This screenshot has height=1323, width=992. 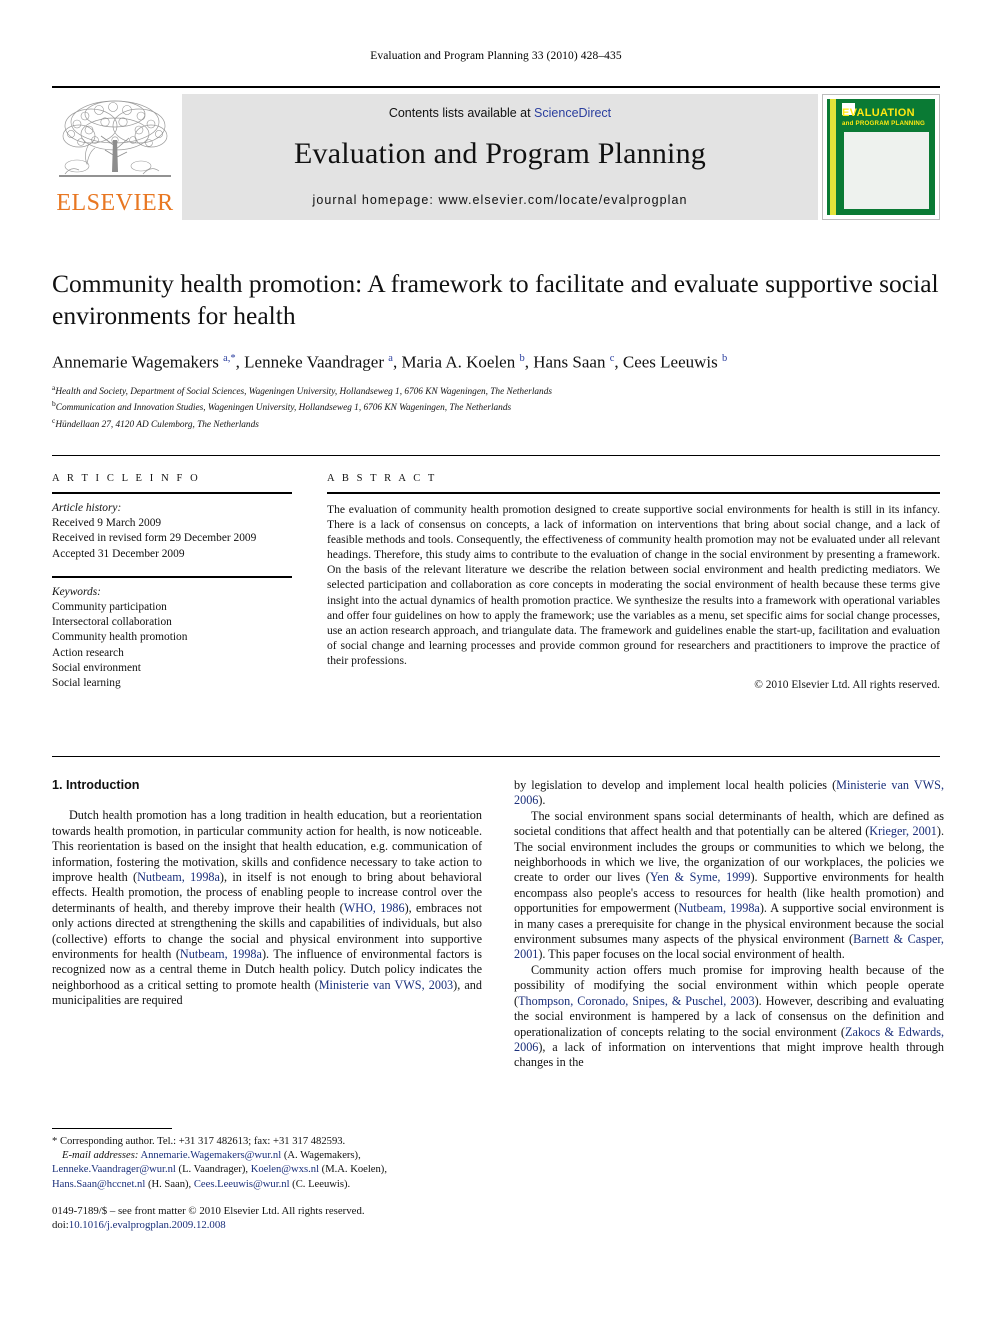 What do you see at coordinates (500, 153) in the screenshot?
I see `journal-title: Evaluation and Program Planning` at bounding box center [500, 153].